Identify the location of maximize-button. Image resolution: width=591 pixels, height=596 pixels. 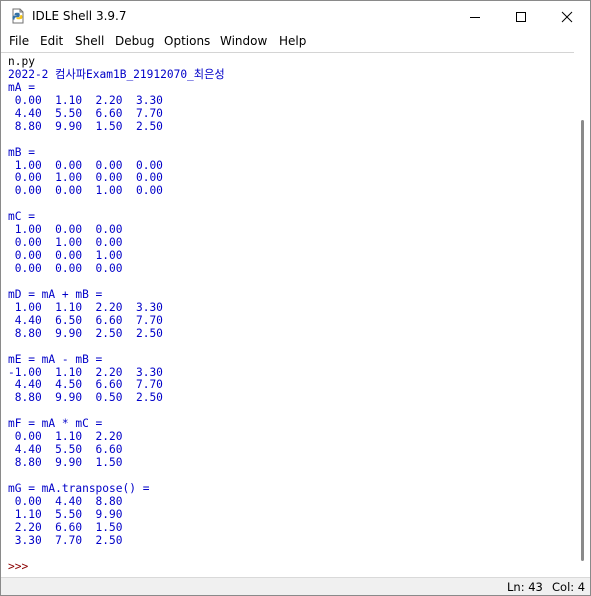
(521, 16).